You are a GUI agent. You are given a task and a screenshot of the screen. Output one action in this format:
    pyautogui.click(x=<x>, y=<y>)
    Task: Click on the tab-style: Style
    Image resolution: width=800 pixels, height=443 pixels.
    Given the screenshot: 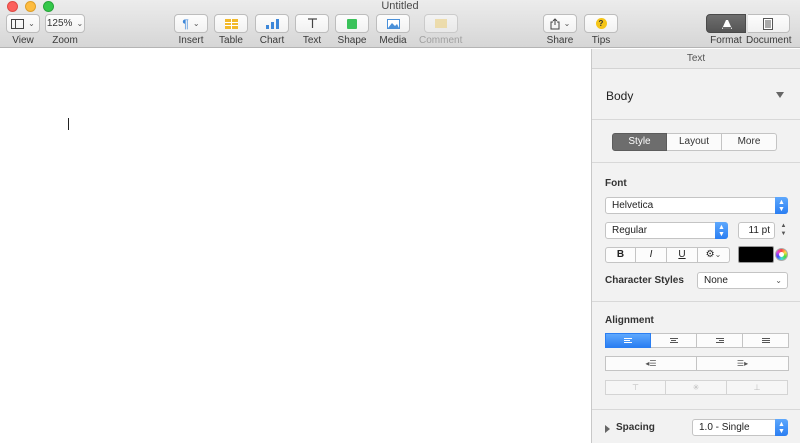 What is the action you would take?
    pyautogui.click(x=639, y=142)
    